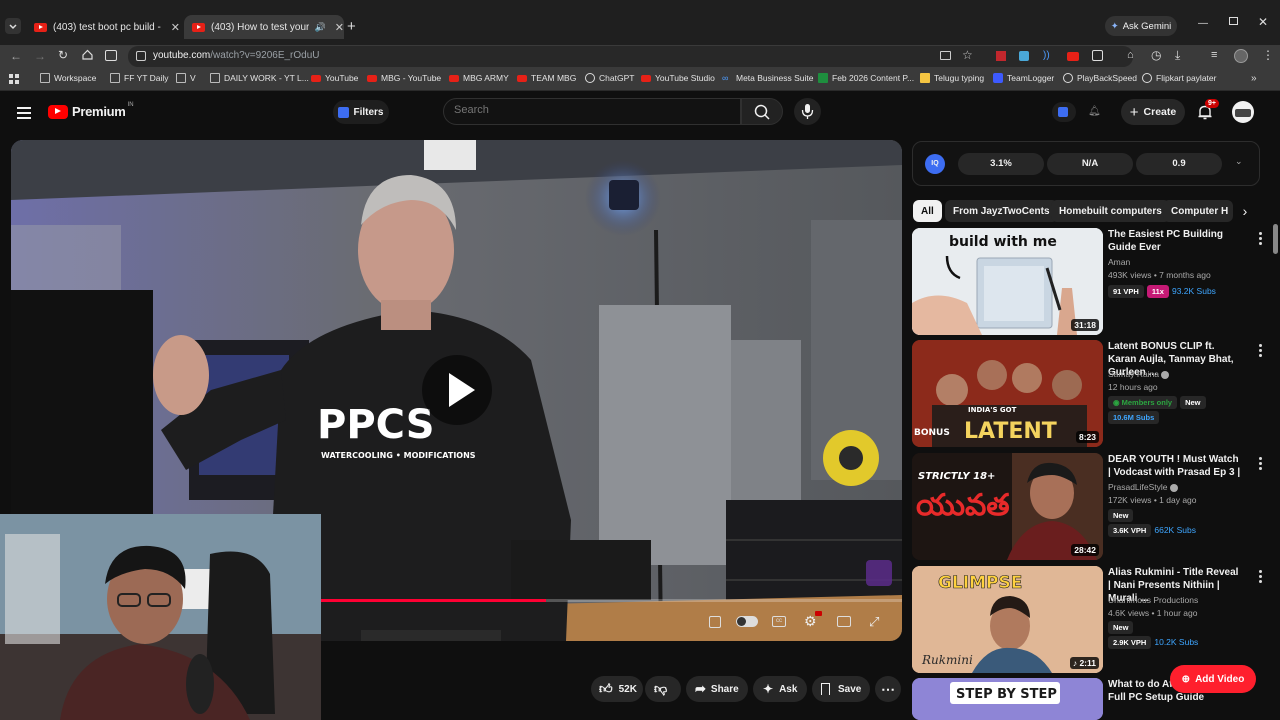 The image size is (1280, 720). What do you see at coordinates (1073, 56) in the screenshot?
I see `extension-youtube-icon` at bounding box center [1073, 56].